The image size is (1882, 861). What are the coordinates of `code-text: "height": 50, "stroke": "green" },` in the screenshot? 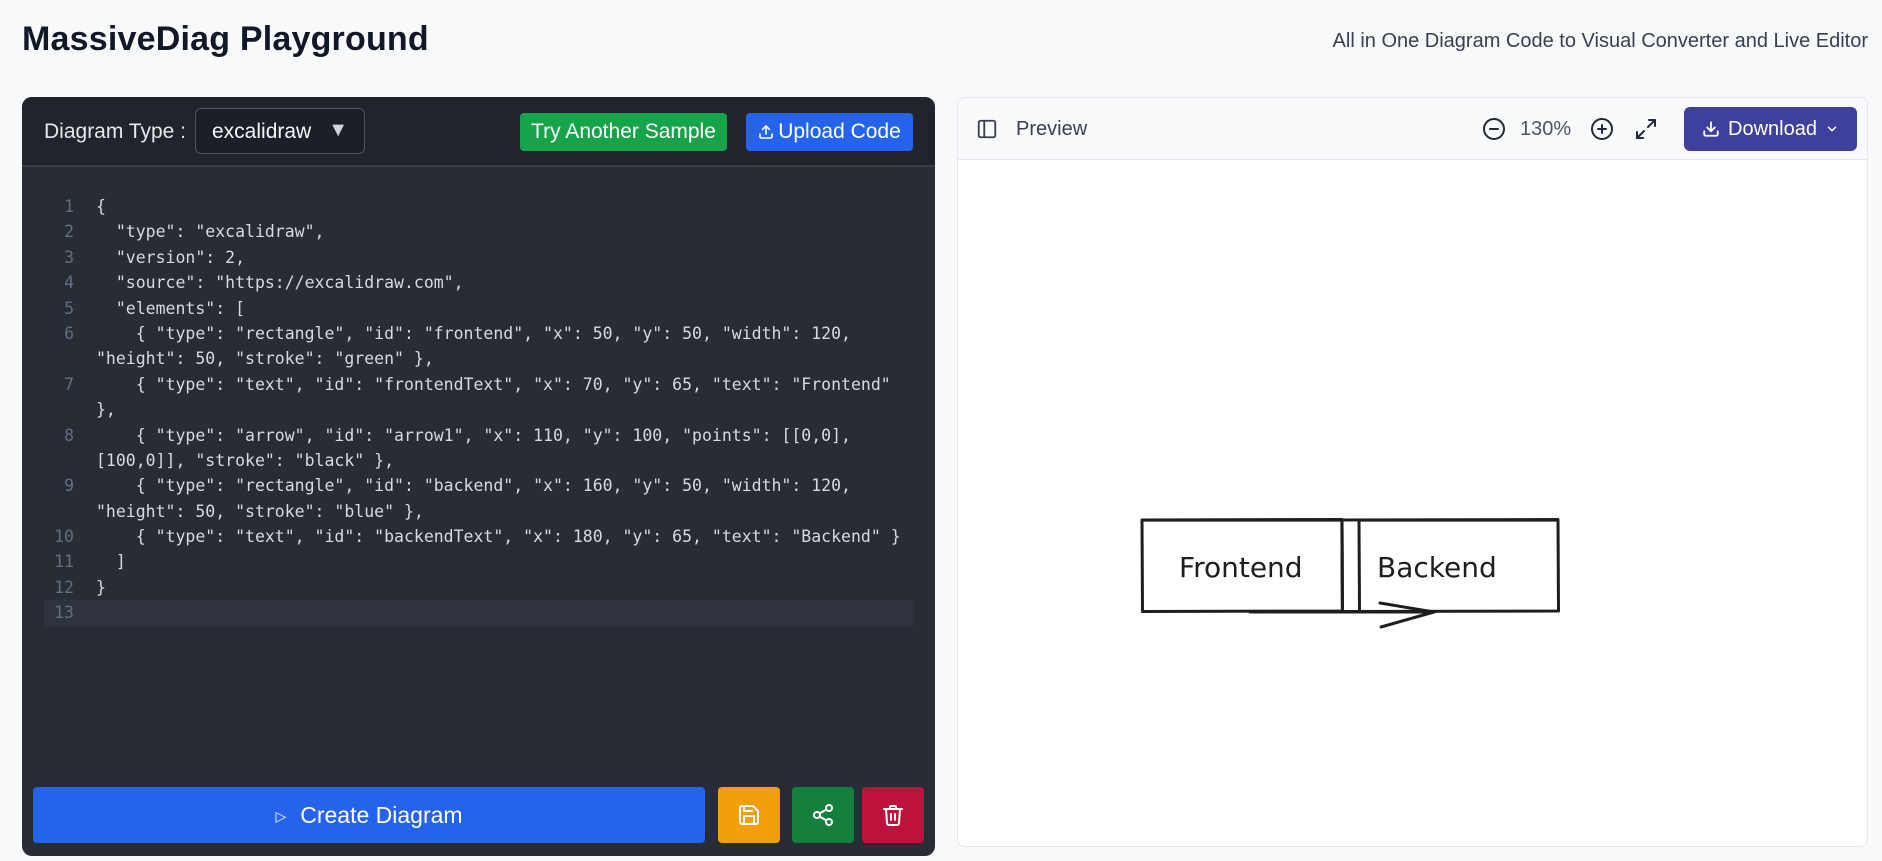 It's located at (265, 359).